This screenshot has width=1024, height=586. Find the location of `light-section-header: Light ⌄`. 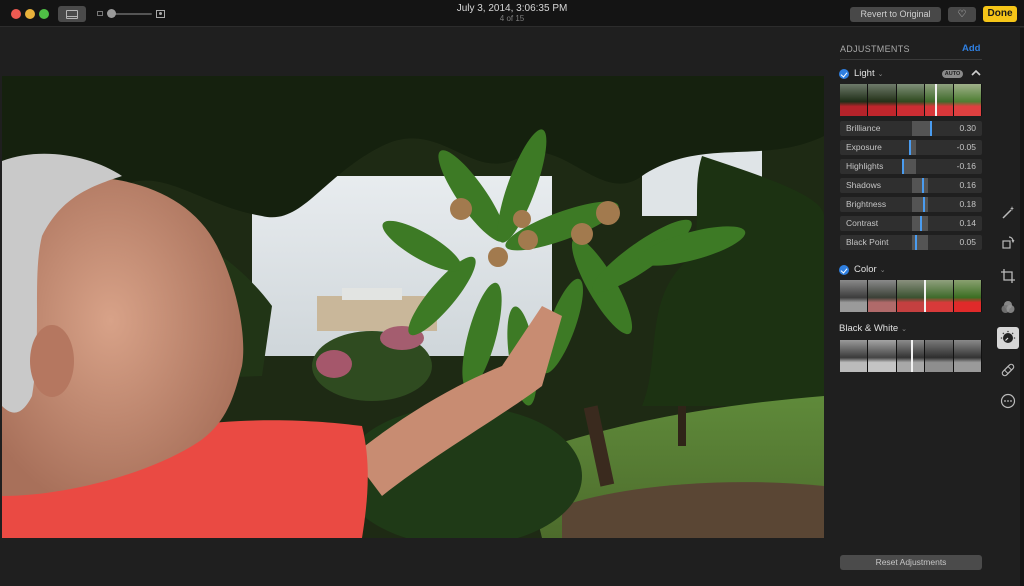

light-section-header: Light ⌄ is located at coordinates (861, 73).